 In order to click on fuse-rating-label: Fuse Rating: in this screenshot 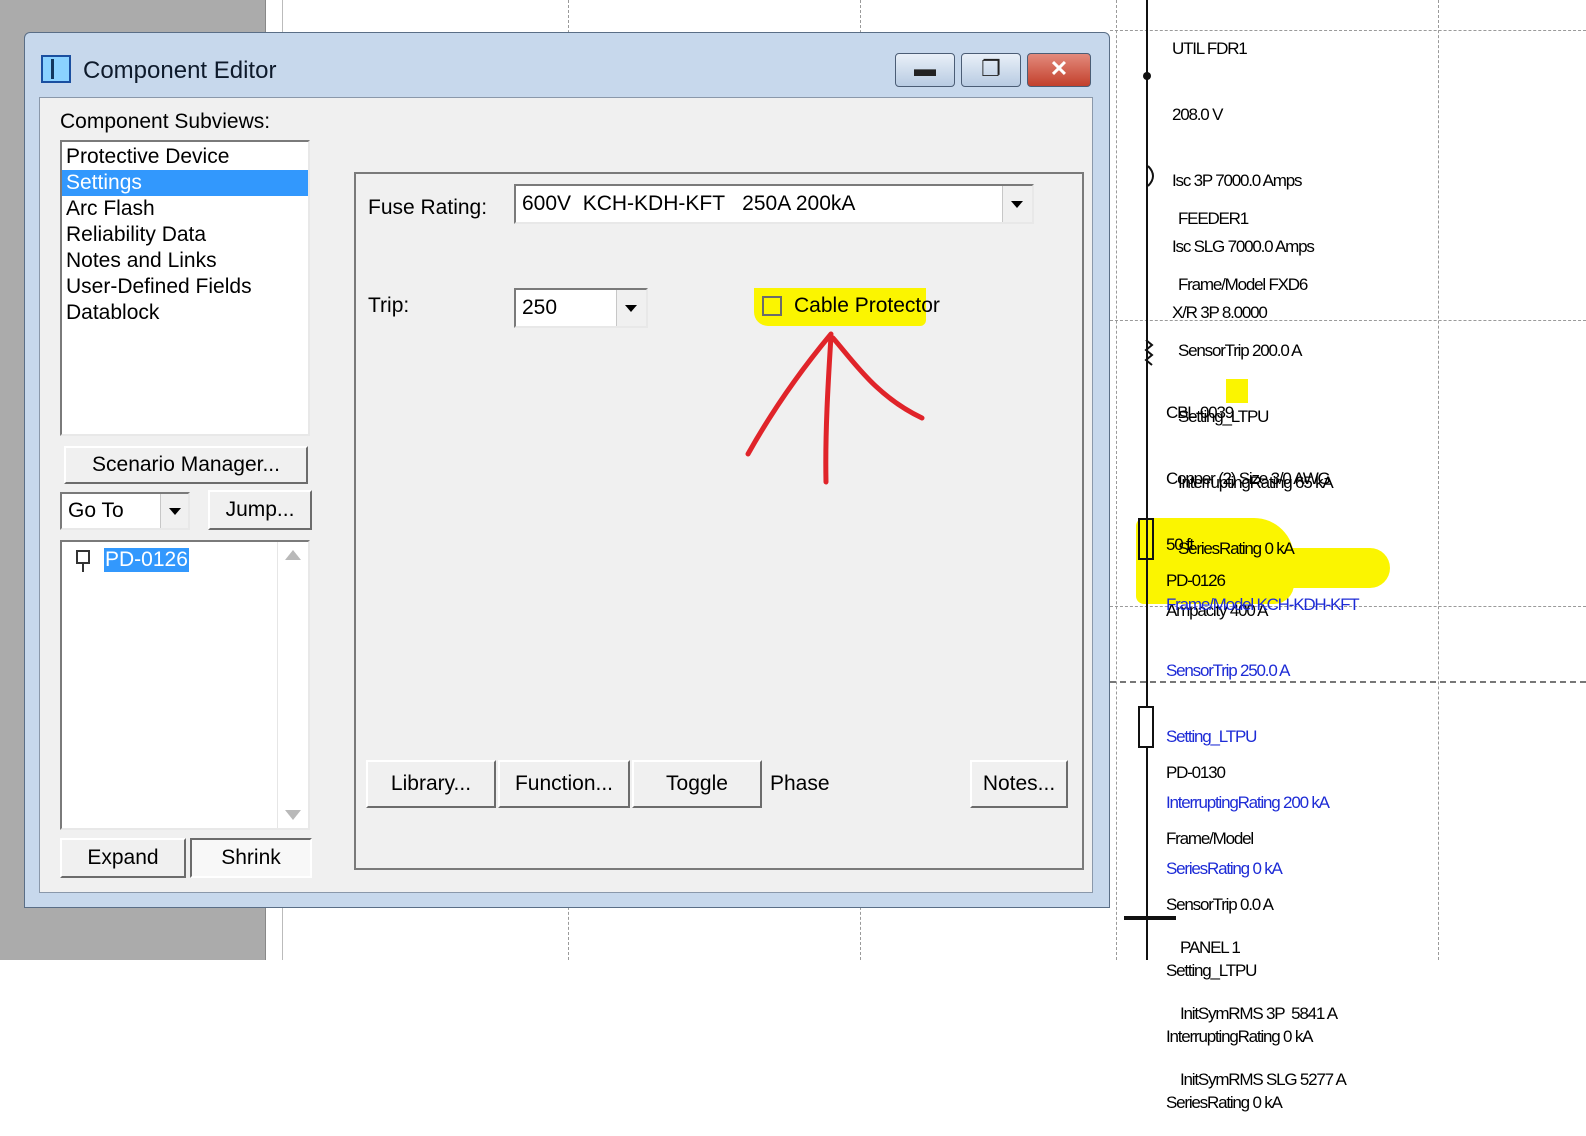, I will do `click(428, 207)`.